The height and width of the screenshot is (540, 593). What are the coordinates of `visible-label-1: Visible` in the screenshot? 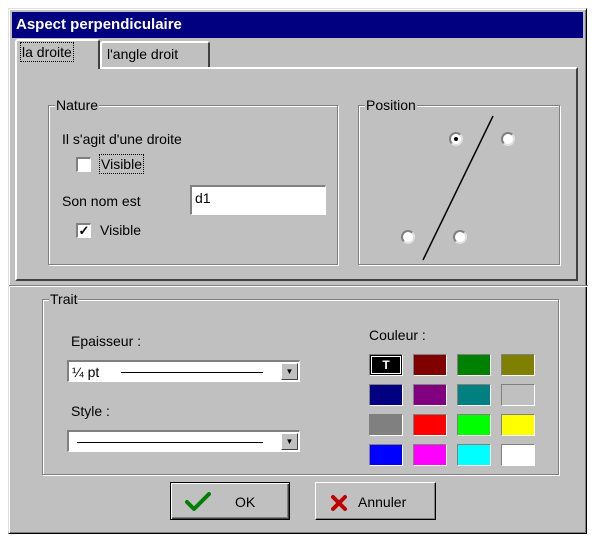 It's located at (121, 164).